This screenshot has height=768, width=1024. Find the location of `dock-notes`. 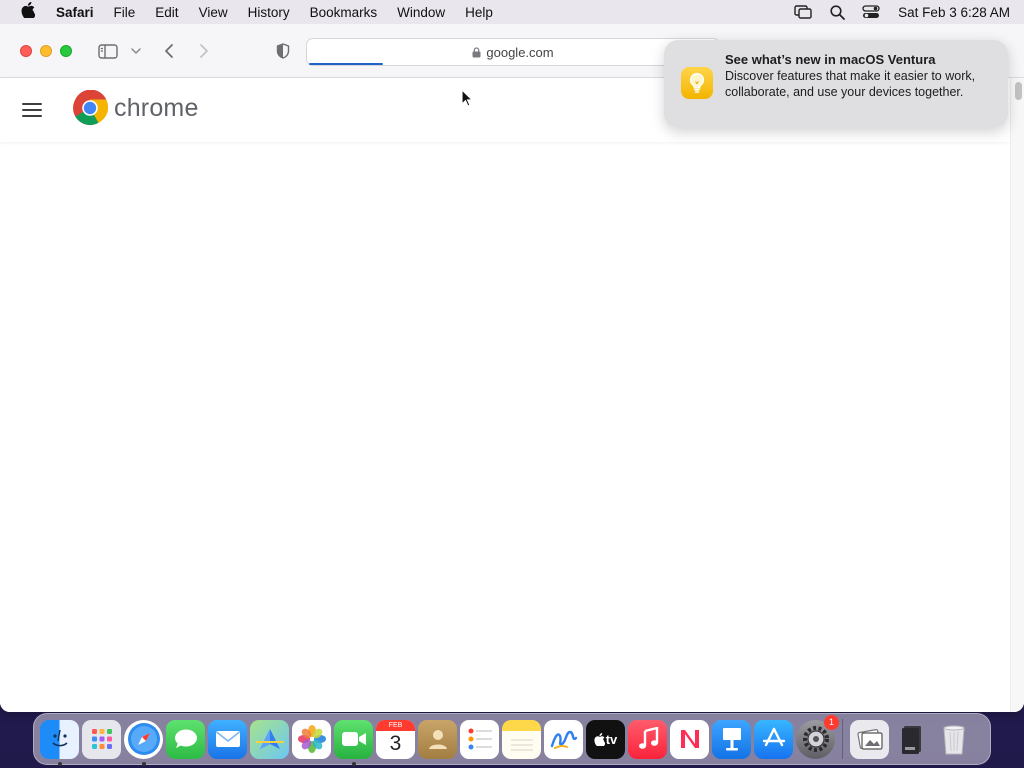

dock-notes is located at coordinates (521, 739).